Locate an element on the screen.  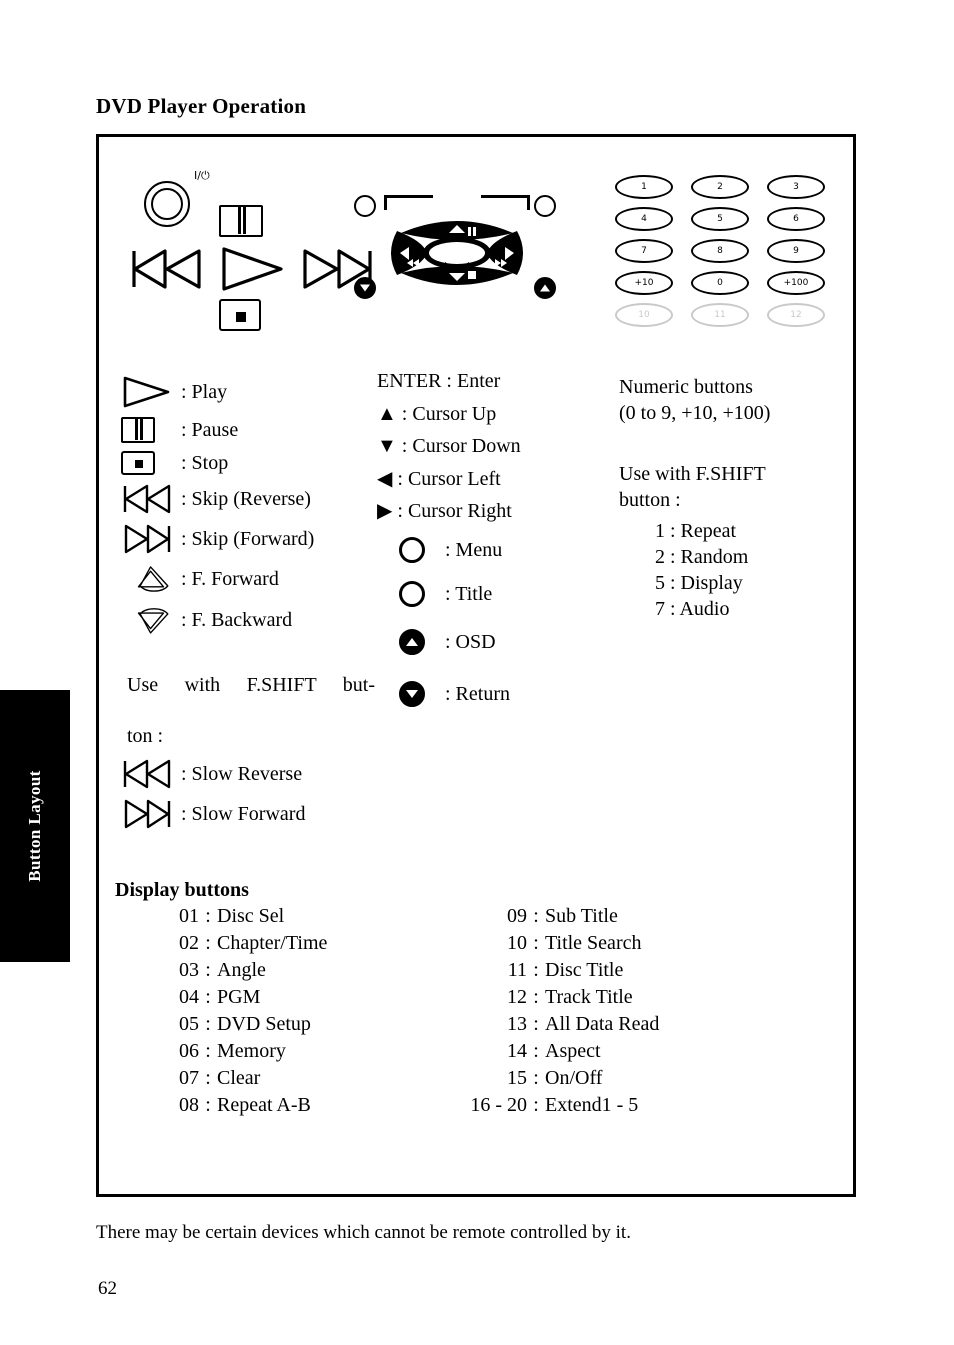
key-2: 2 is located at coordinates (720, 187).